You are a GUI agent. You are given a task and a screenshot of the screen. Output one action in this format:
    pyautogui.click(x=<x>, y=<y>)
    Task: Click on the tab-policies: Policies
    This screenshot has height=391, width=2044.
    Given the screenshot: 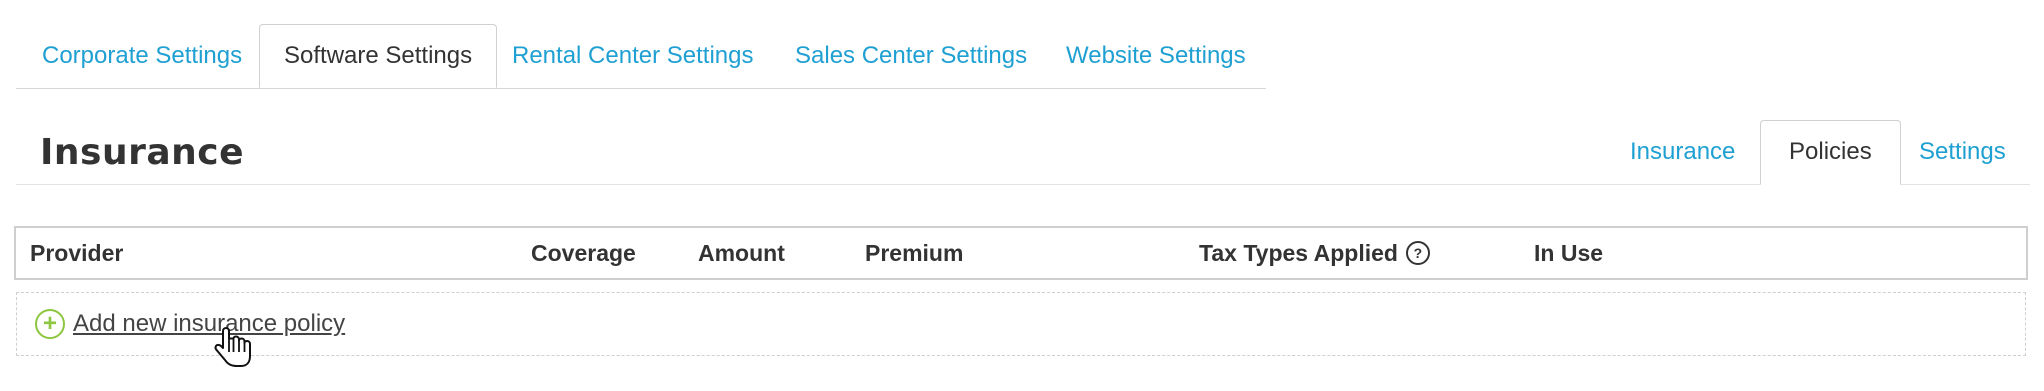 What is the action you would take?
    pyautogui.click(x=1830, y=152)
    